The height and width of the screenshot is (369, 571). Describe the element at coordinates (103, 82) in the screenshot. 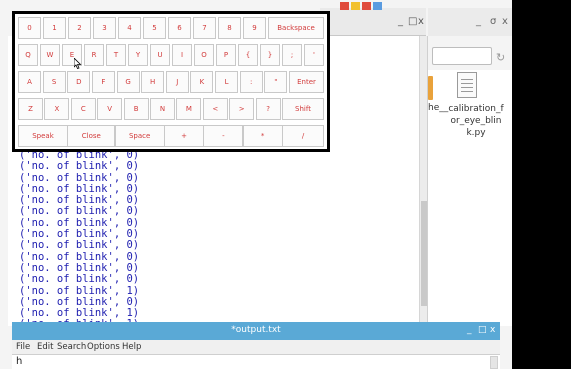

I see `key-f-button: F` at that location.